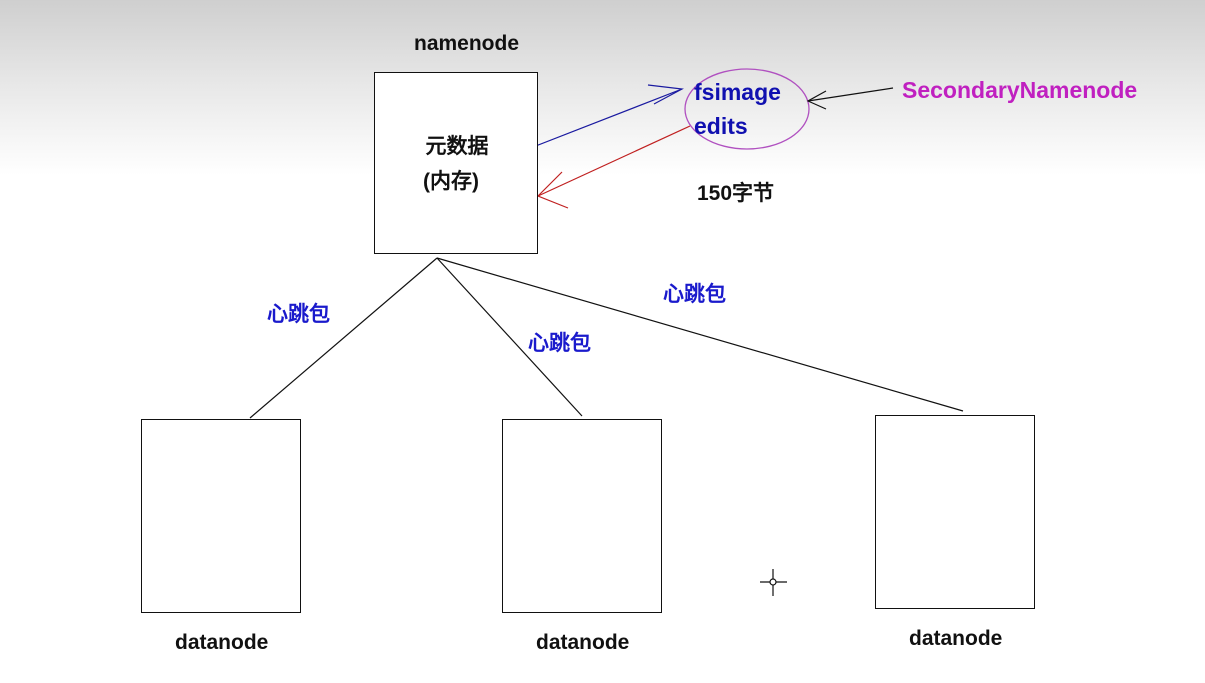 This screenshot has height=683, width=1205. I want to click on heartbeat-label-right: 心跳包, so click(694, 294).